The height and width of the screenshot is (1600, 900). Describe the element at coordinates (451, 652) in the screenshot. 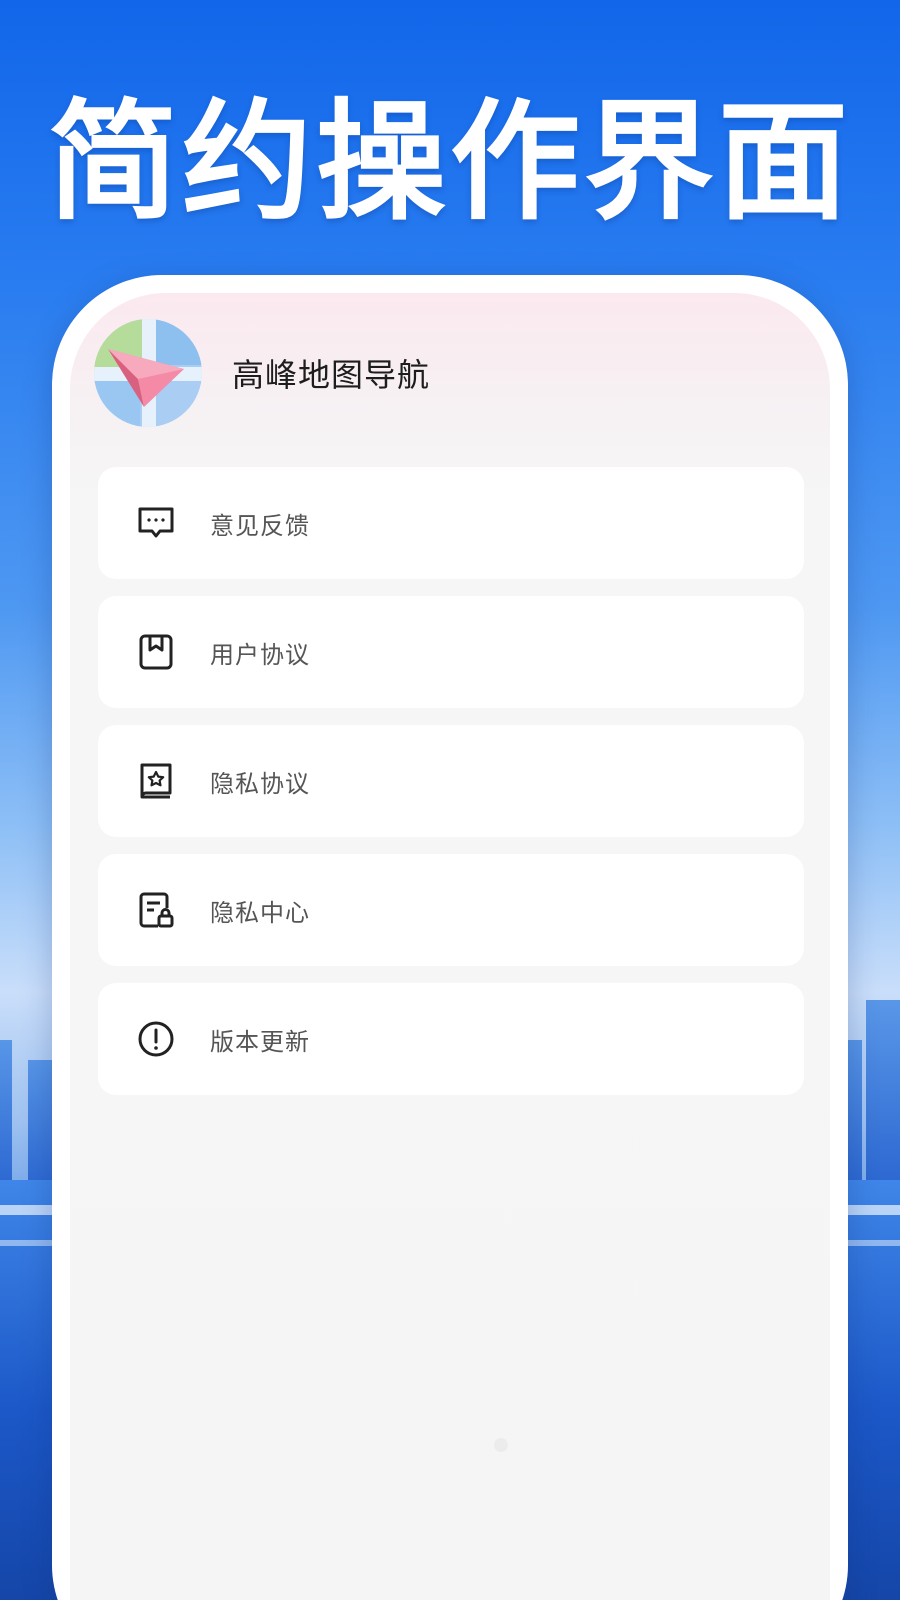

I see `menu-item-user-agreement: 用户协议` at that location.